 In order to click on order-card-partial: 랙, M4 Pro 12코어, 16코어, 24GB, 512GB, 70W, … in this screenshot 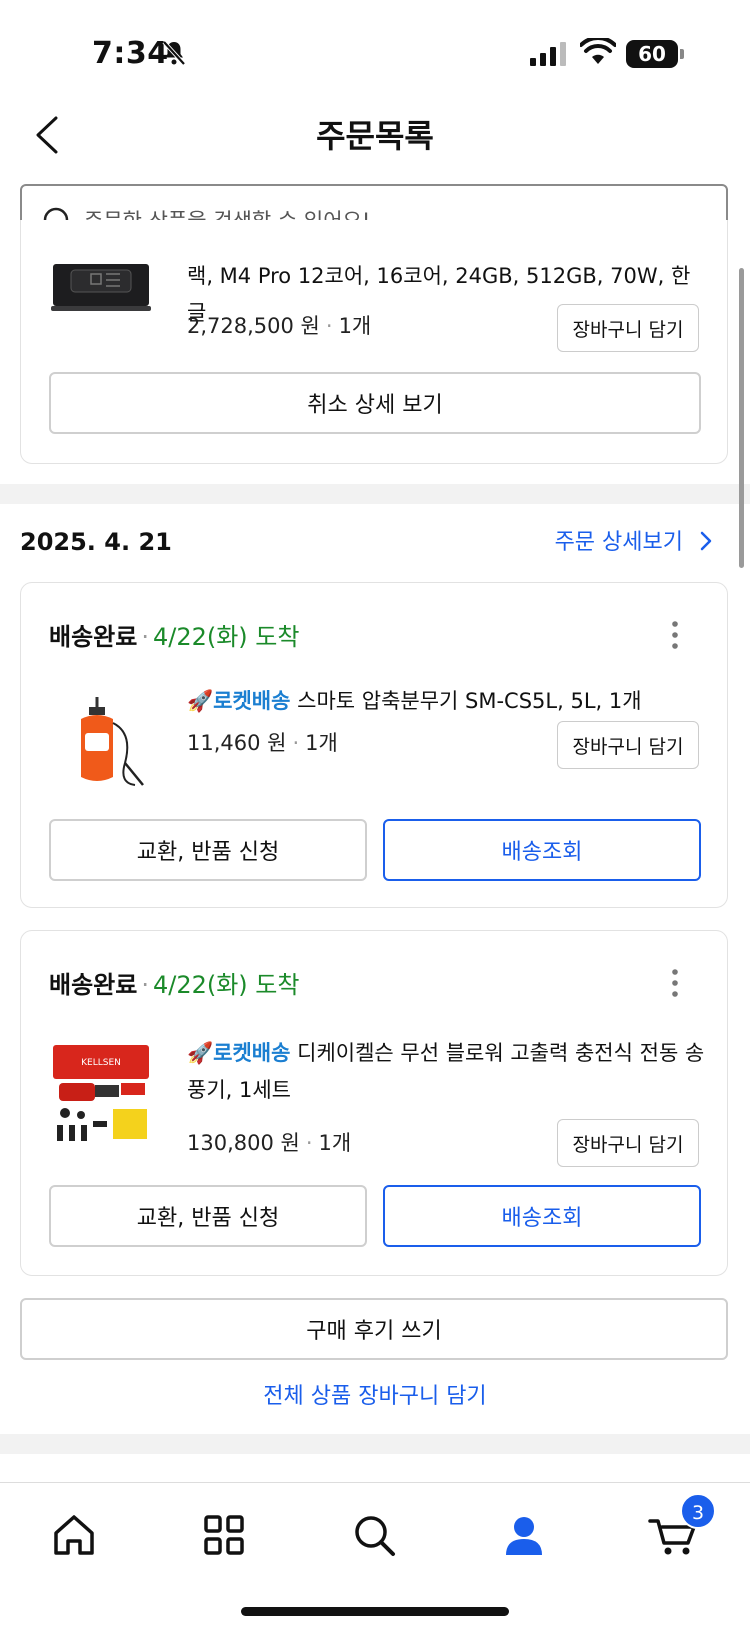, I will do `click(374, 342)`.